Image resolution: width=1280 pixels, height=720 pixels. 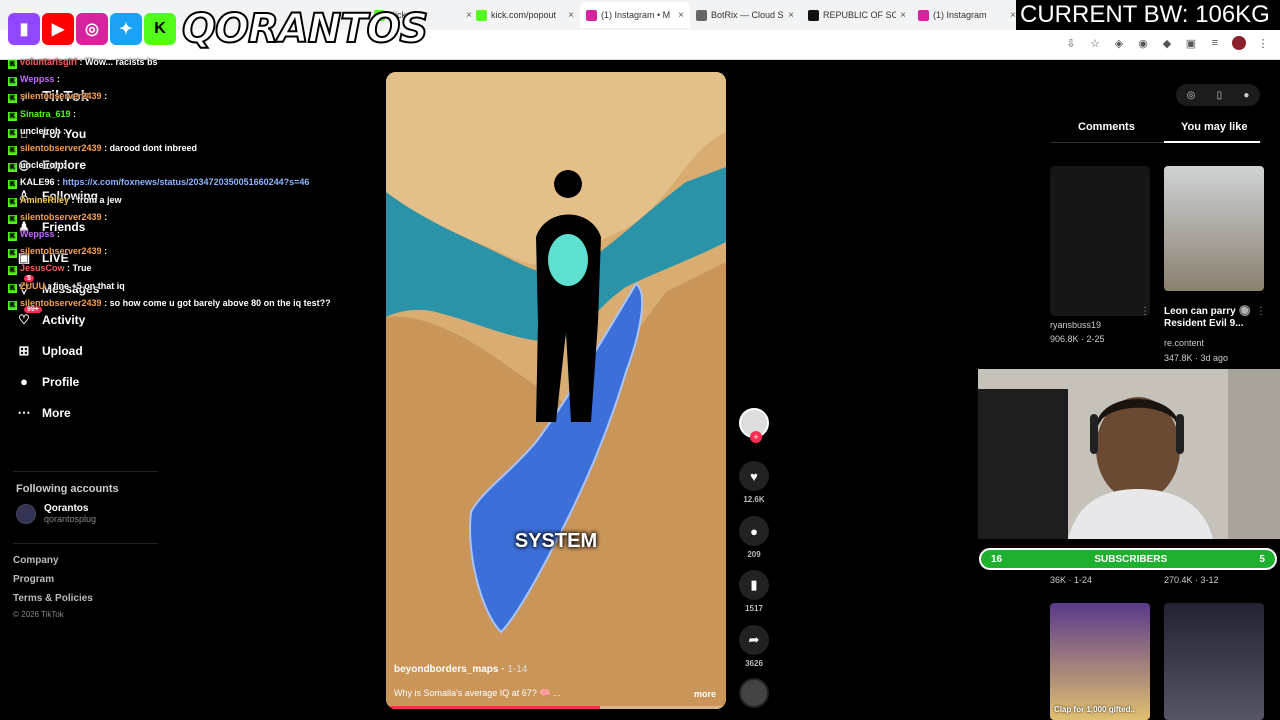 I want to click on sidebar-item-more: ⋯ More, so click(x=43, y=413).